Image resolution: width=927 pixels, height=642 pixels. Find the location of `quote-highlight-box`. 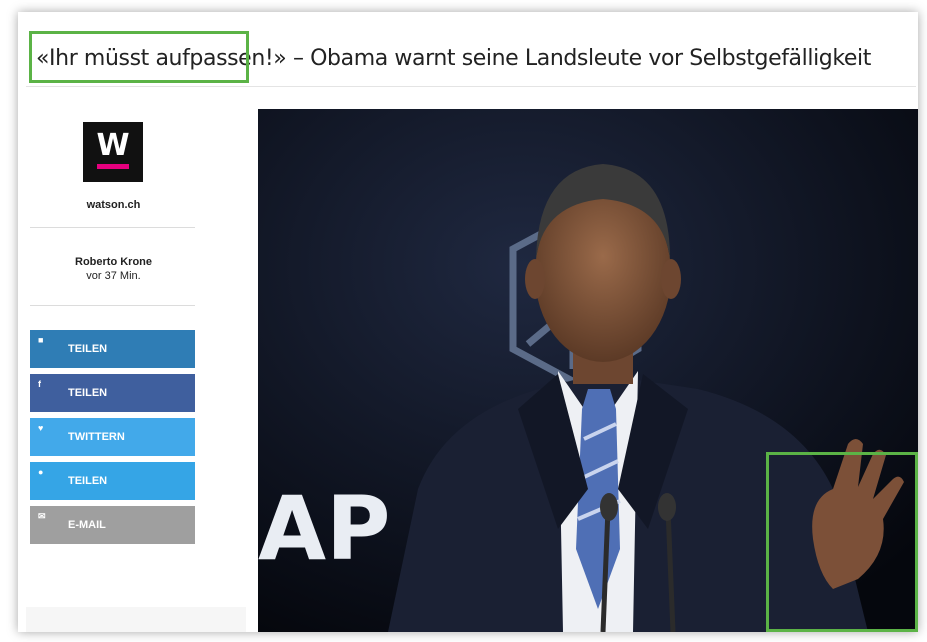

quote-highlight-box is located at coordinates (139, 57).